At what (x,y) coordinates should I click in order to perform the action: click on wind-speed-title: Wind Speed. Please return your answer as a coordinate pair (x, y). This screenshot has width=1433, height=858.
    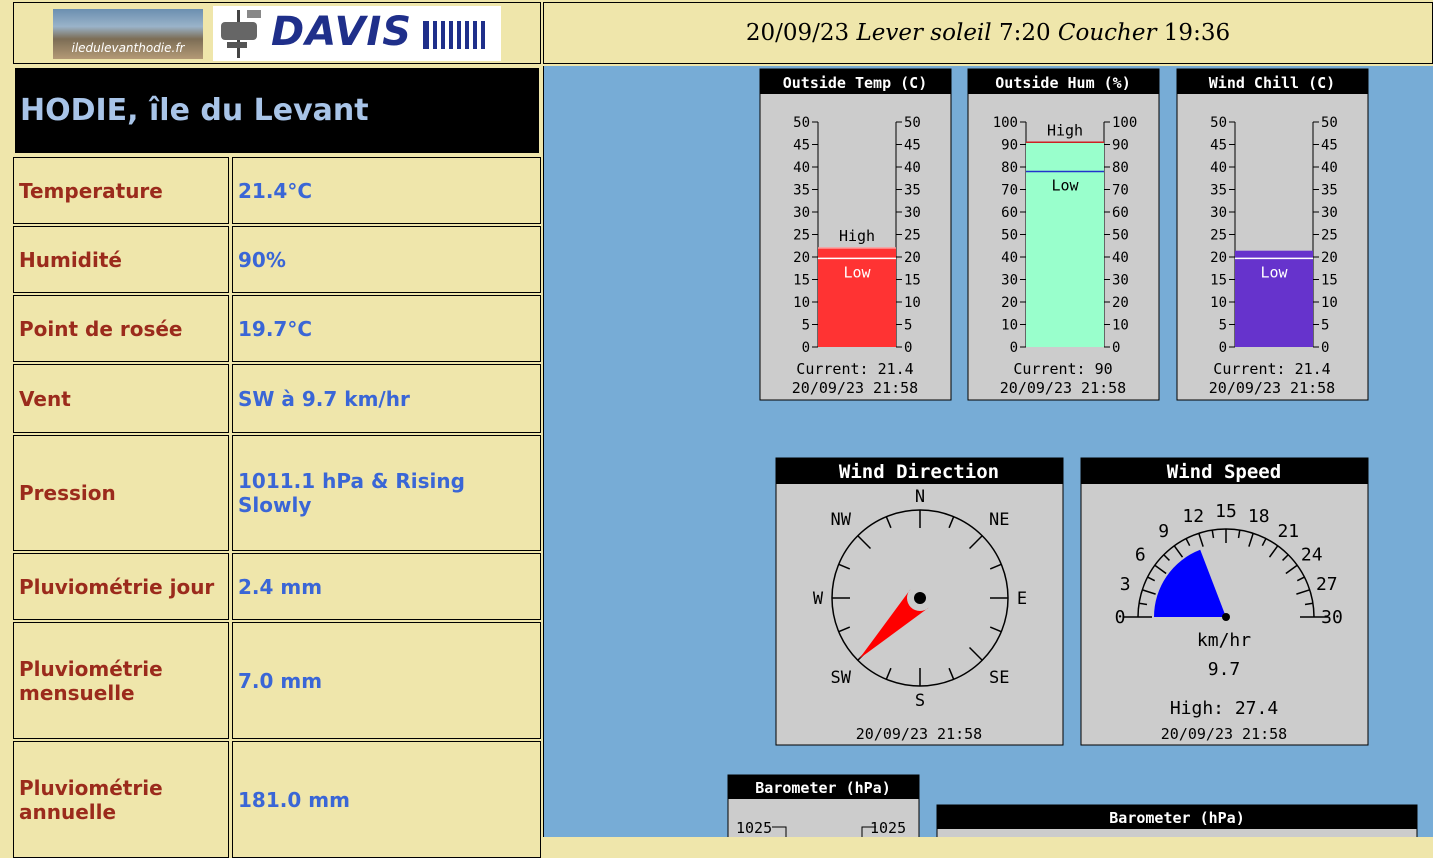
    Looking at the image, I should click on (1224, 472).